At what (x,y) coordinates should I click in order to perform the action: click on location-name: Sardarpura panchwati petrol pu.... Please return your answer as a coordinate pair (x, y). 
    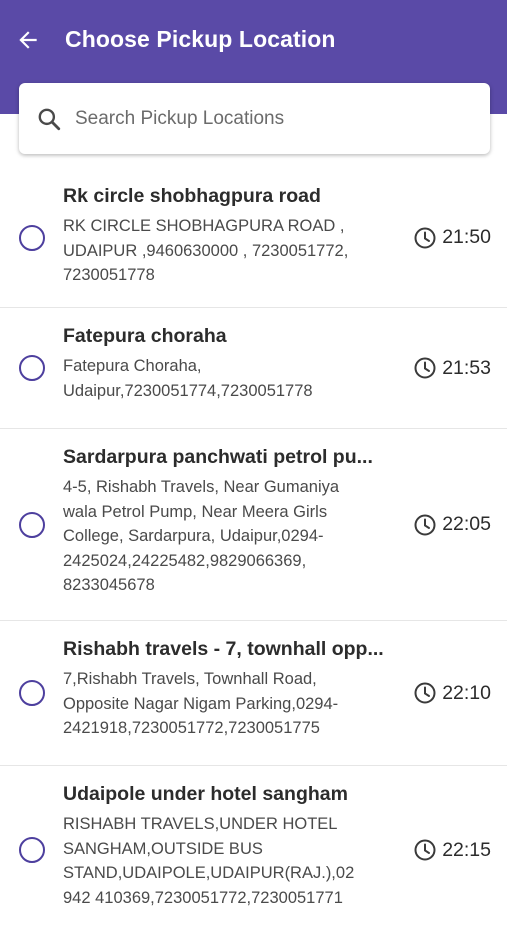
    Looking at the image, I should click on (218, 457).